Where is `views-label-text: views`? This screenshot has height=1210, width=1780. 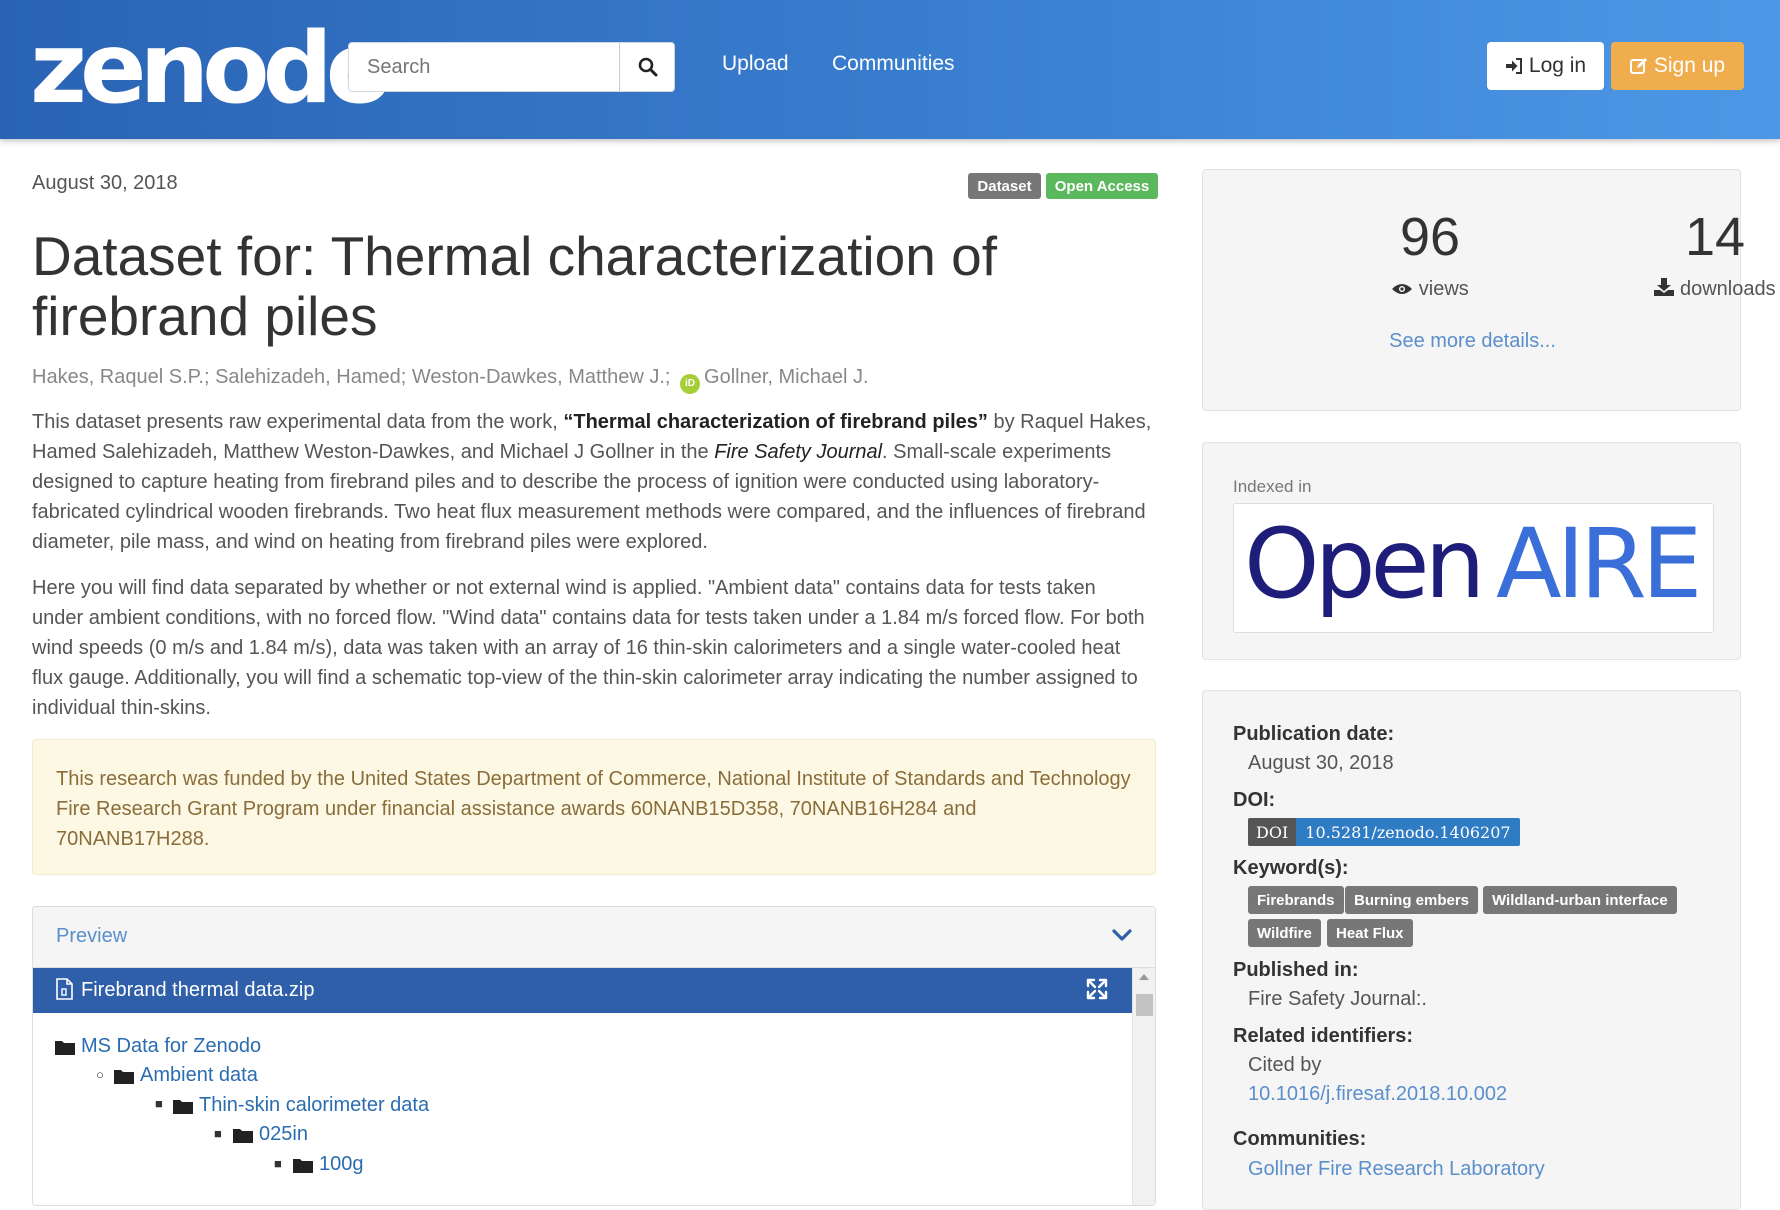 views-label-text: views is located at coordinates (1443, 289).